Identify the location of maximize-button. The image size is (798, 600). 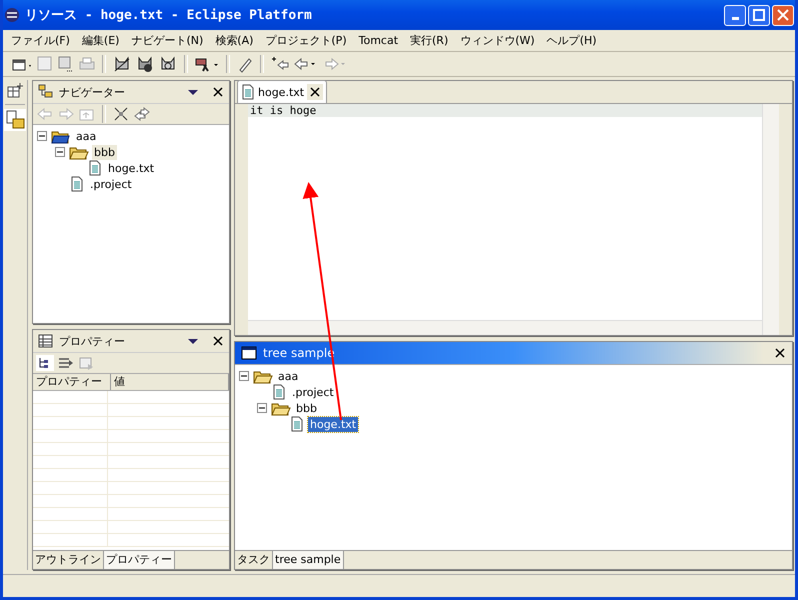
(759, 15).